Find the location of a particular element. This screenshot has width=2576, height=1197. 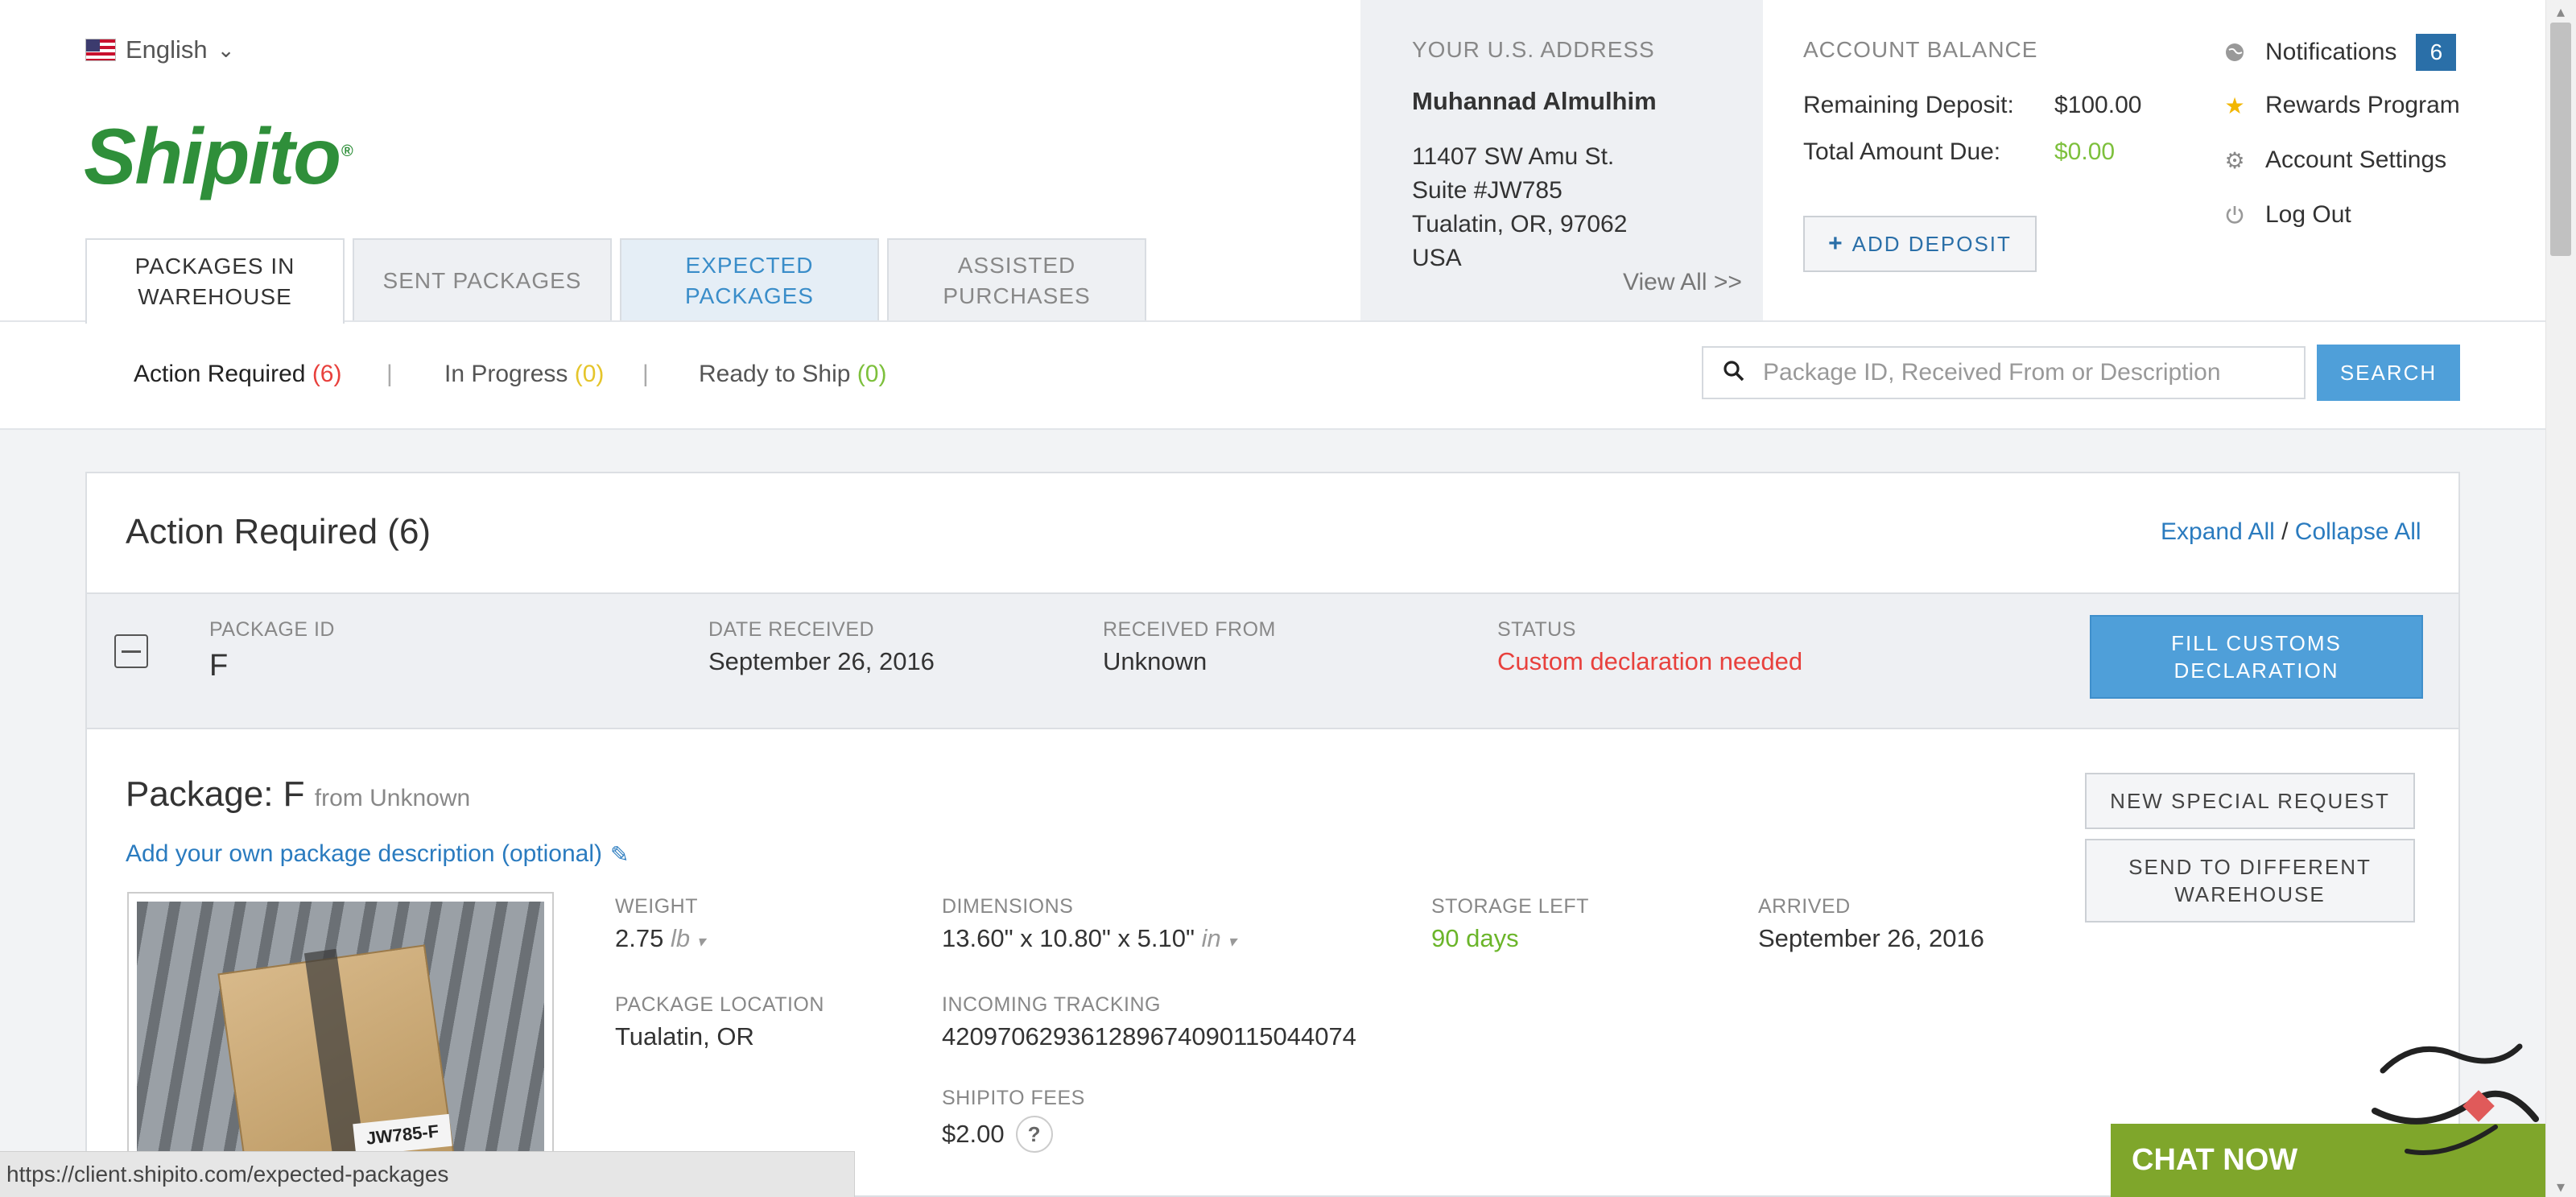

tab-packages-in-warehouse: PACKAGES IN WAREHOUSE is located at coordinates (215, 281).